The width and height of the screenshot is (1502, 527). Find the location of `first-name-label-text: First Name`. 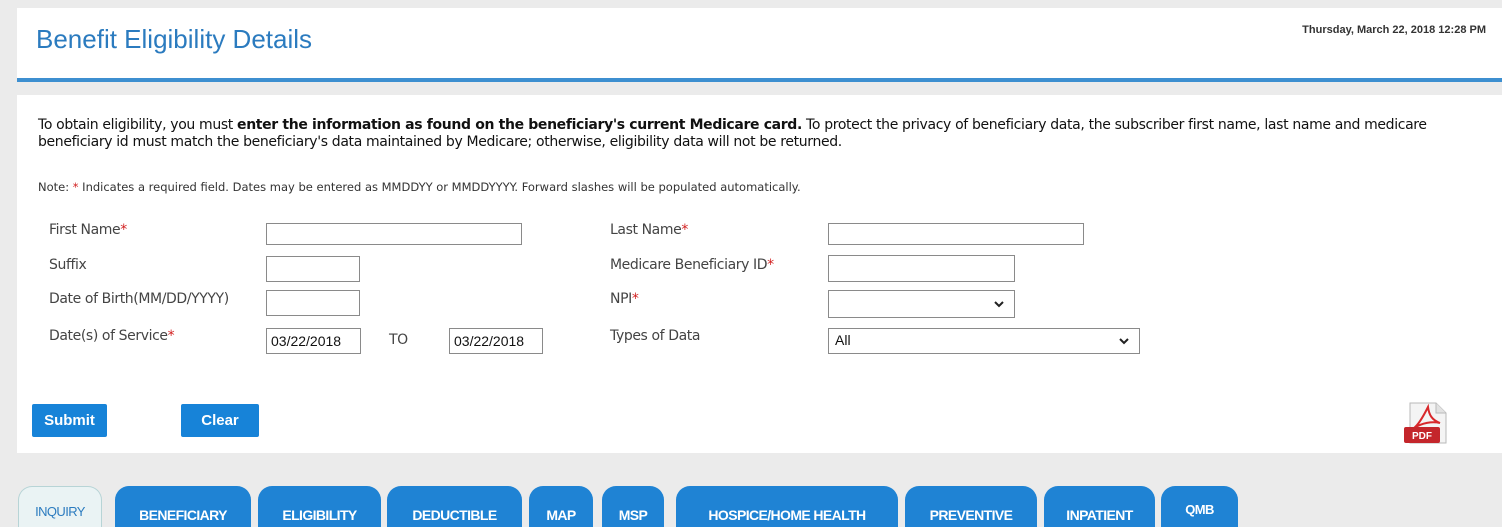

first-name-label-text: First Name is located at coordinates (85, 230).